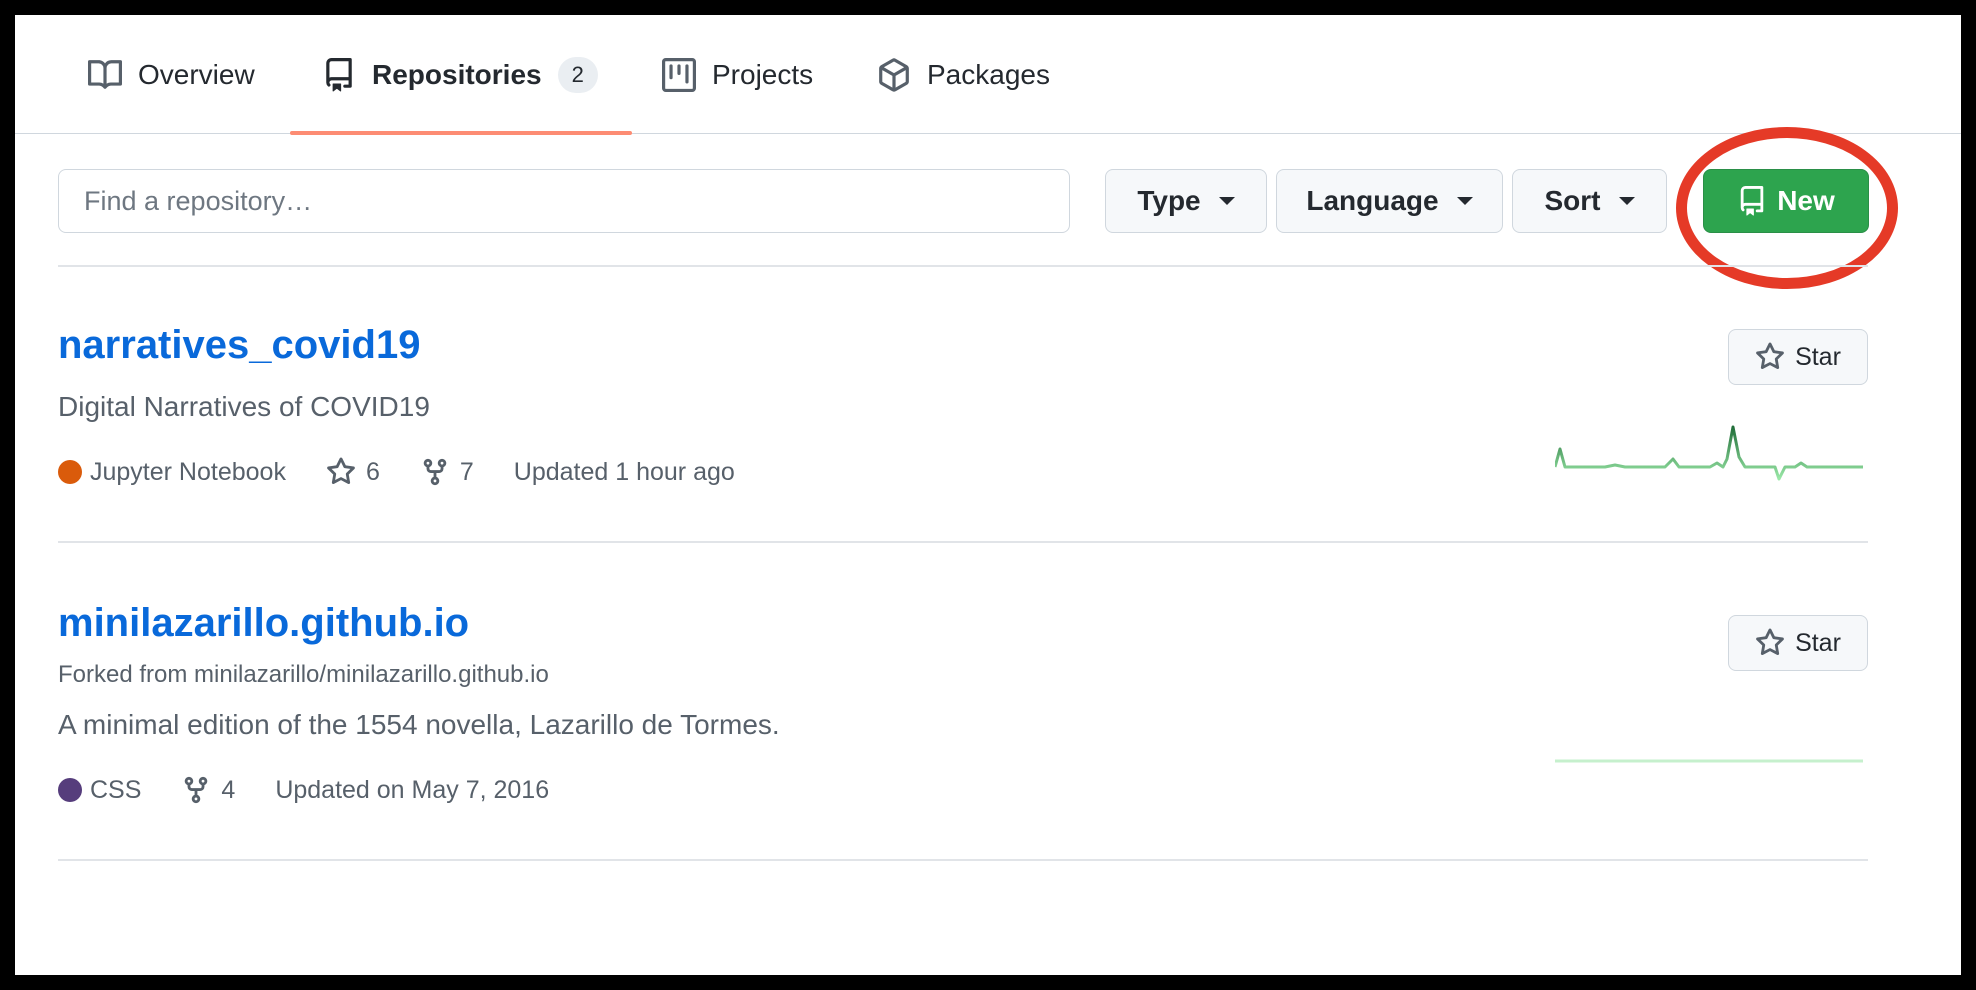 This screenshot has height=990, width=1976. What do you see at coordinates (763, 74) in the screenshot?
I see `tab-projects-label: Projects` at bounding box center [763, 74].